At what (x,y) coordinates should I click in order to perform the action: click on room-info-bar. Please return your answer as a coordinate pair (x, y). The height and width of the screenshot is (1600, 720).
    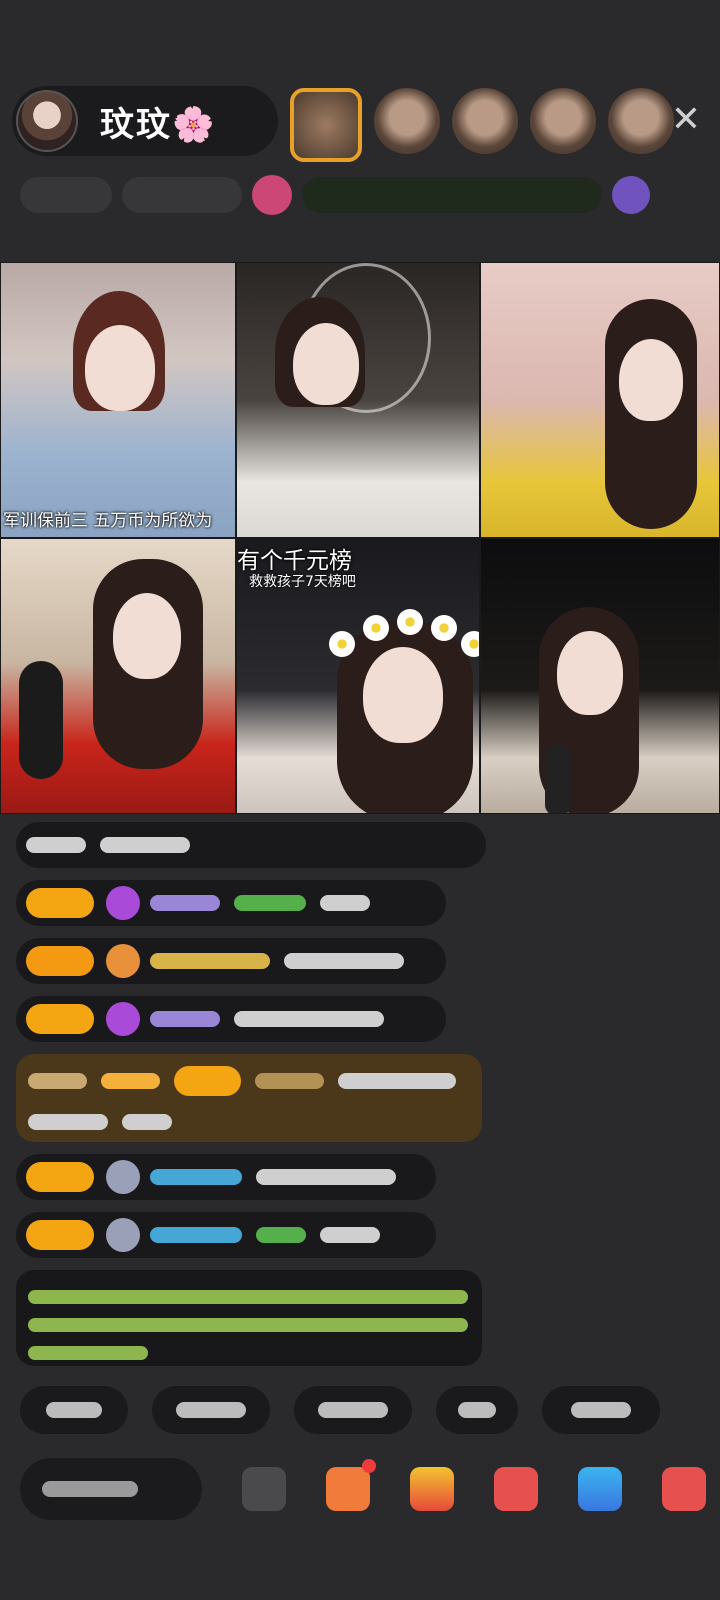
    Looking at the image, I should click on (360, 195).